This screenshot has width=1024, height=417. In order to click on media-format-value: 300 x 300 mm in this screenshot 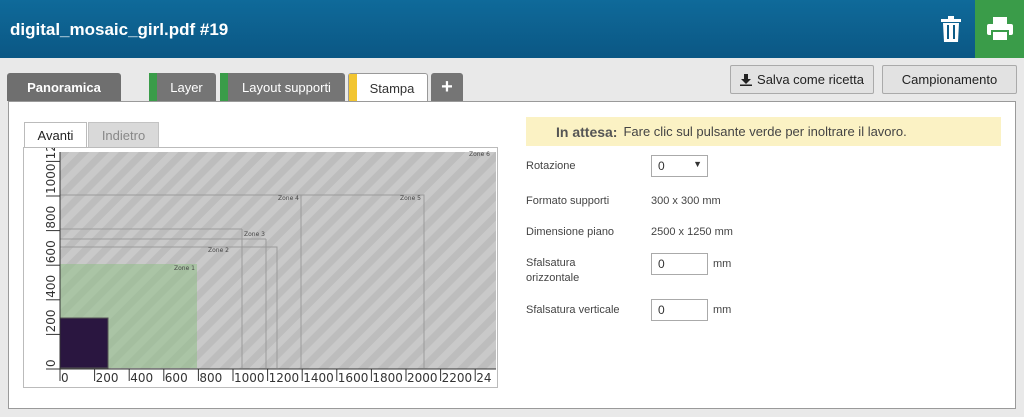, I will do `click(686, 201)`.